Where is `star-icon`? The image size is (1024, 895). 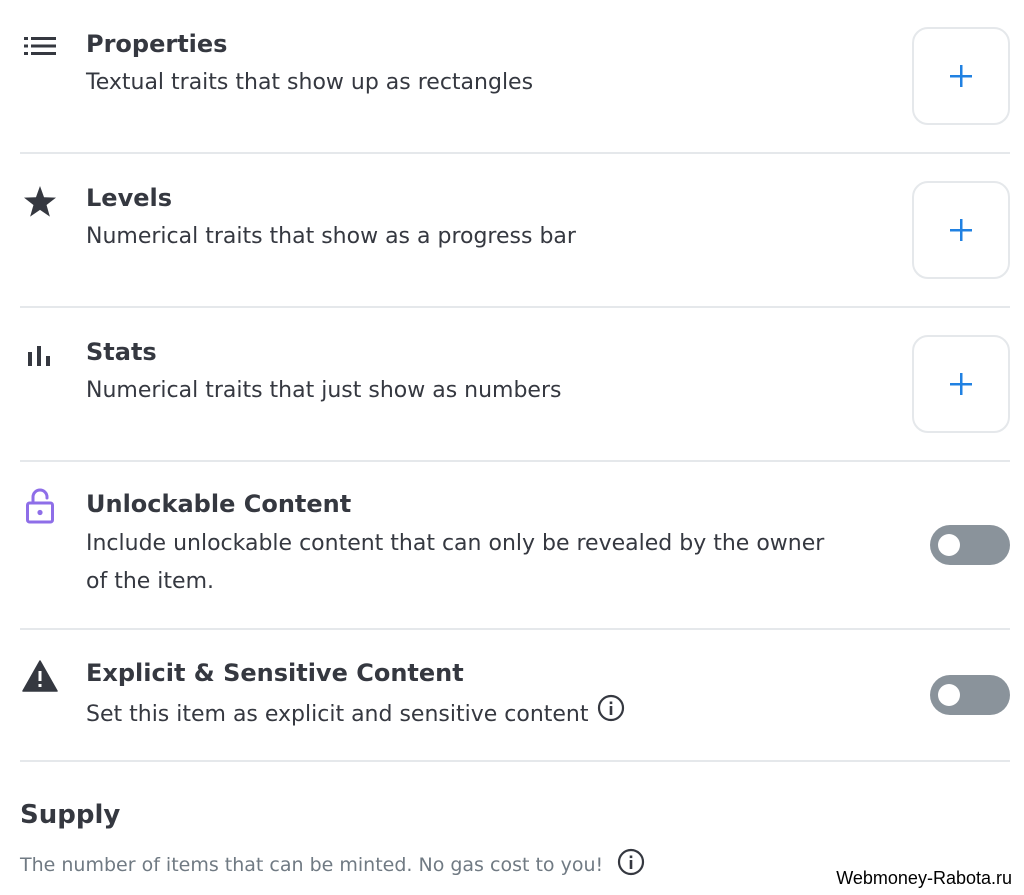 star-icon is located at coordinates (40, 202).